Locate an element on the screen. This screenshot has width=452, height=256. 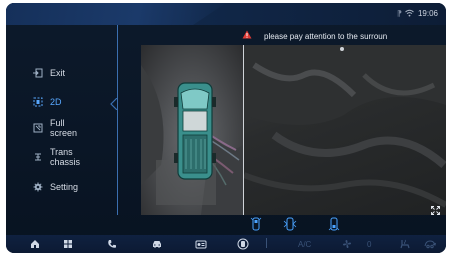
menu-item-full-screen: Full screen is located at coordinates (58, 128).